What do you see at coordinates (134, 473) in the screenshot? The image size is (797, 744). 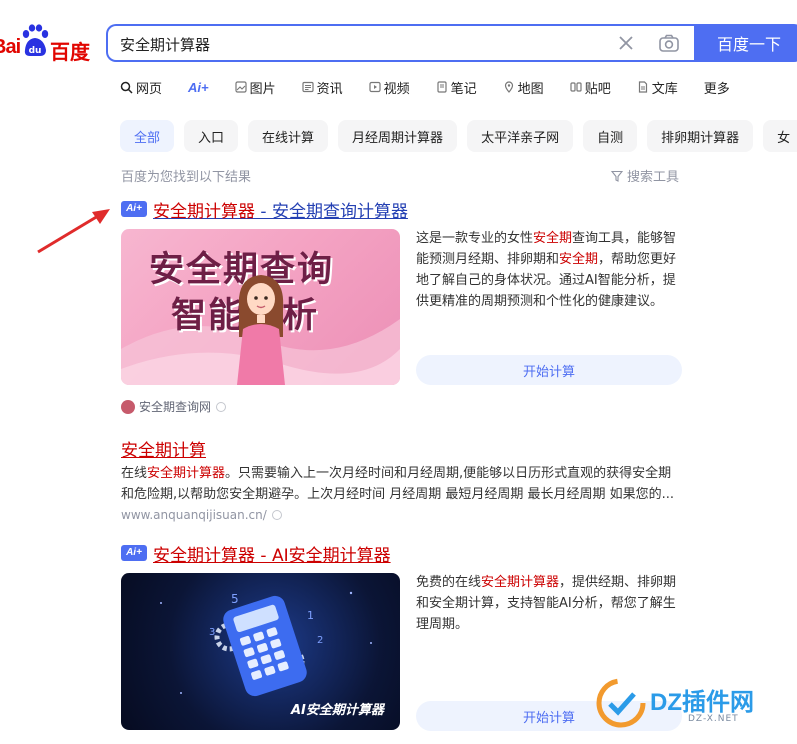 I see `desc-text: 在线` at bounding box center [134, 473].